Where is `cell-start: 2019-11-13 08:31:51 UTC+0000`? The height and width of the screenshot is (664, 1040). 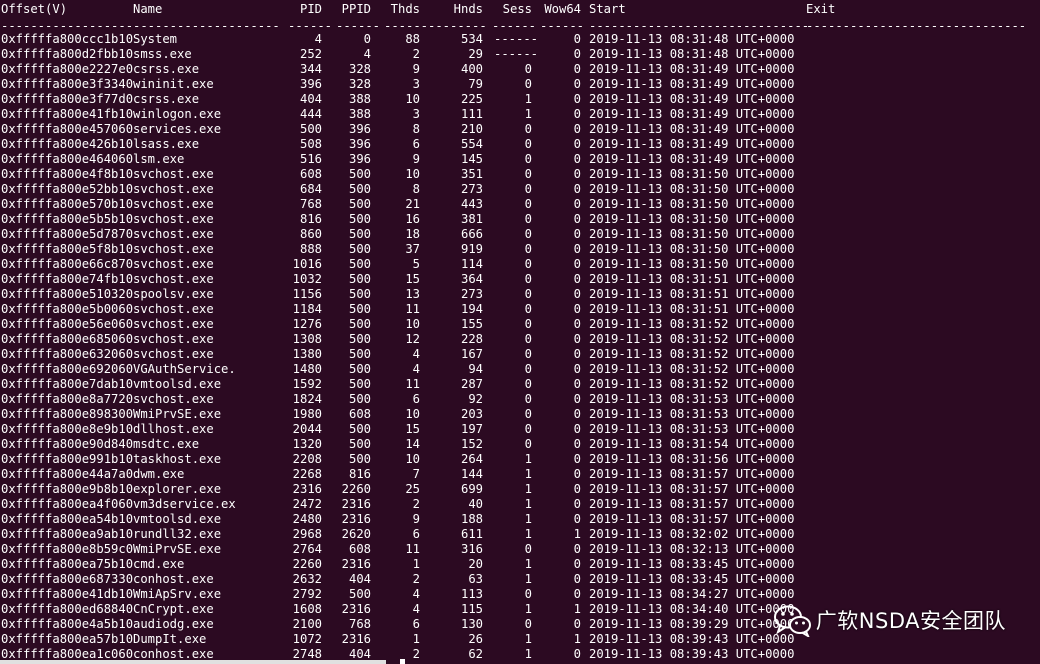
cell-start: 2019-11-13 08:31:51 UTC+0000 is located at coordinates (692, 309).